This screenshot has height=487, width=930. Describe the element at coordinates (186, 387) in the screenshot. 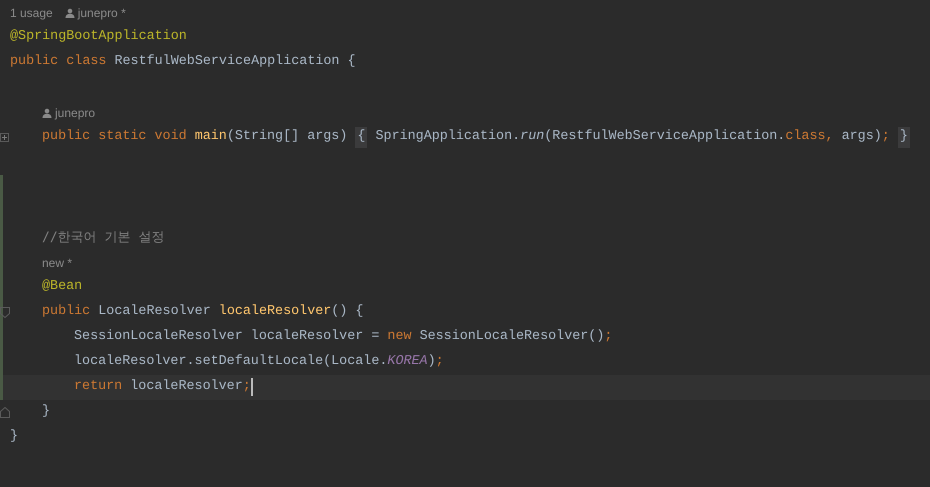

I see `code-text: localeResolver` at that location.